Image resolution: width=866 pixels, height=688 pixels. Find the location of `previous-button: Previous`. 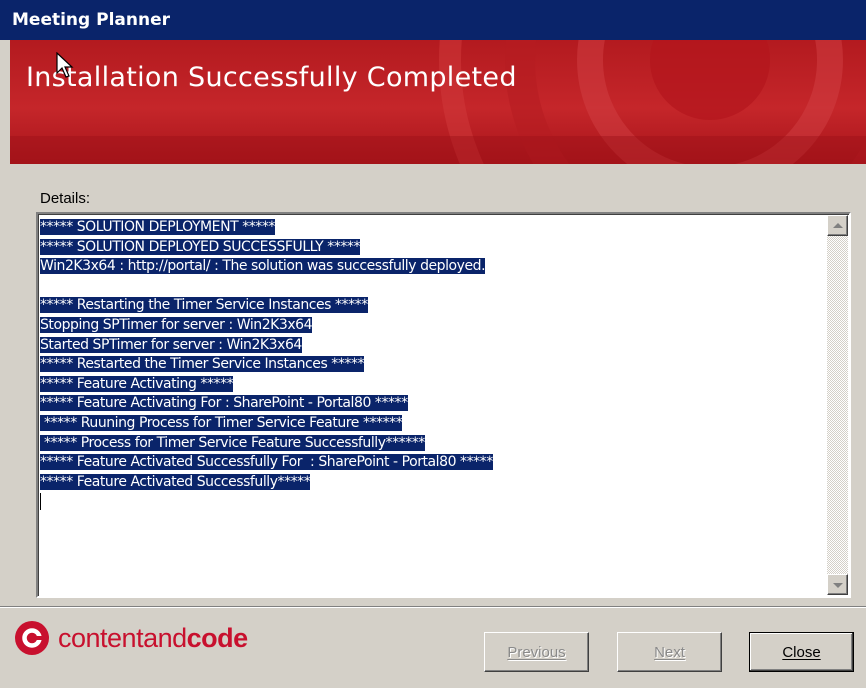

previous-button: Previous is located at coordinates (536, 652).